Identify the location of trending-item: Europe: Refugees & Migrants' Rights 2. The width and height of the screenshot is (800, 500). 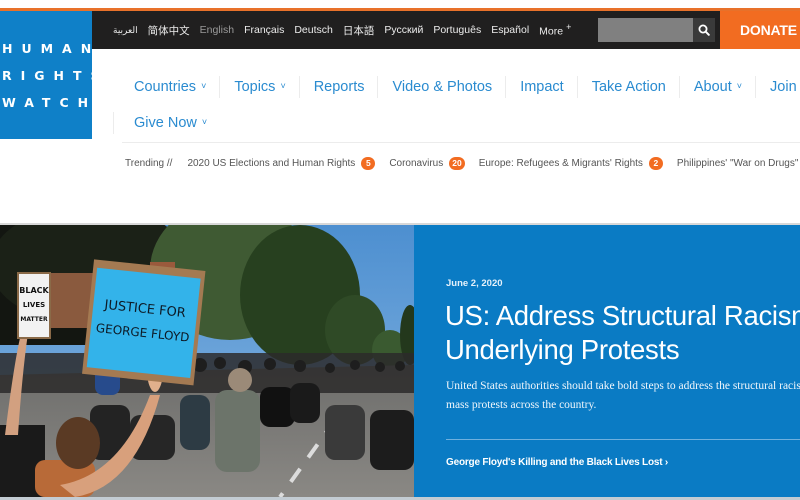
(570, 163).